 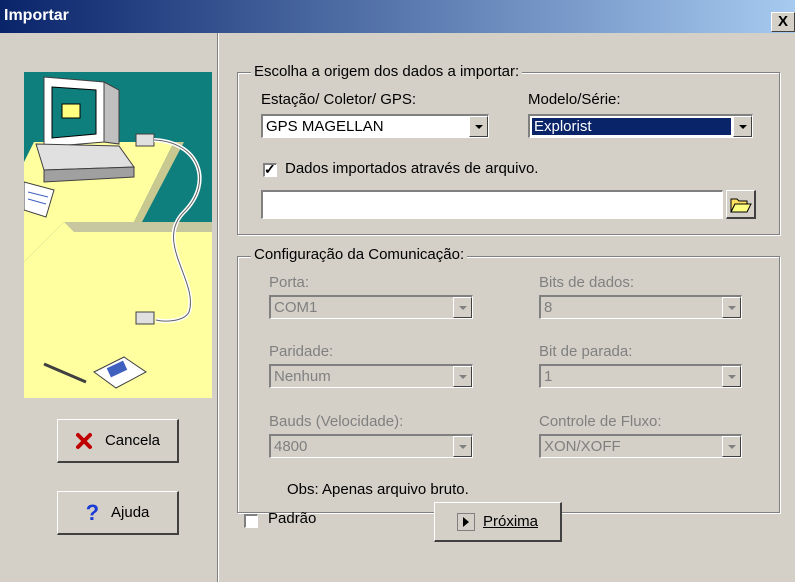 What do you see at coordinates (397, 16) in the screenshot?
I see `title-bar: Importar` at bounding box center [397, 16].